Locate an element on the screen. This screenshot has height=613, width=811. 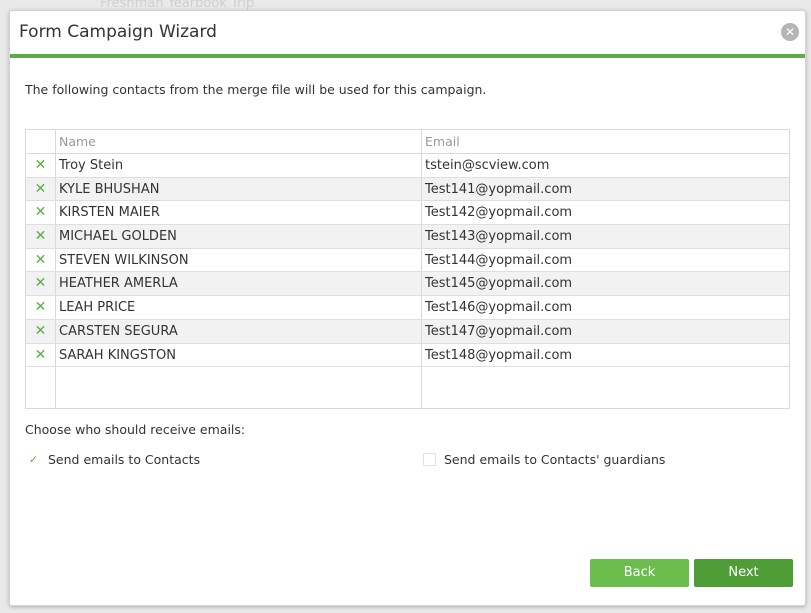
table-row: ✕ LEAH PRICE Test146@yopmail.com is located at coordinates (407, 308).